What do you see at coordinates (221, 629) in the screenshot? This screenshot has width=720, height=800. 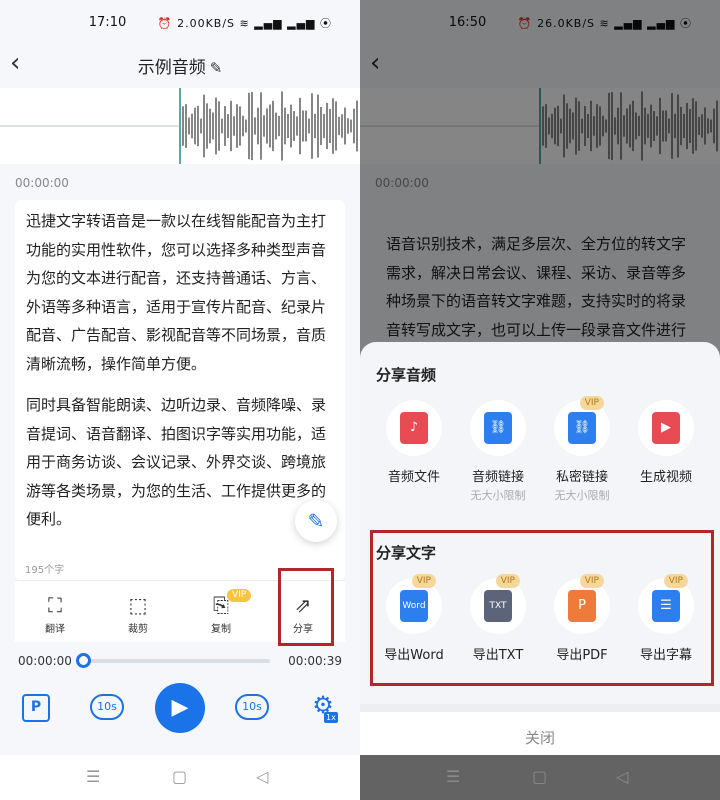 I see `tool-label: 复制` at bounding box center [221, 629].